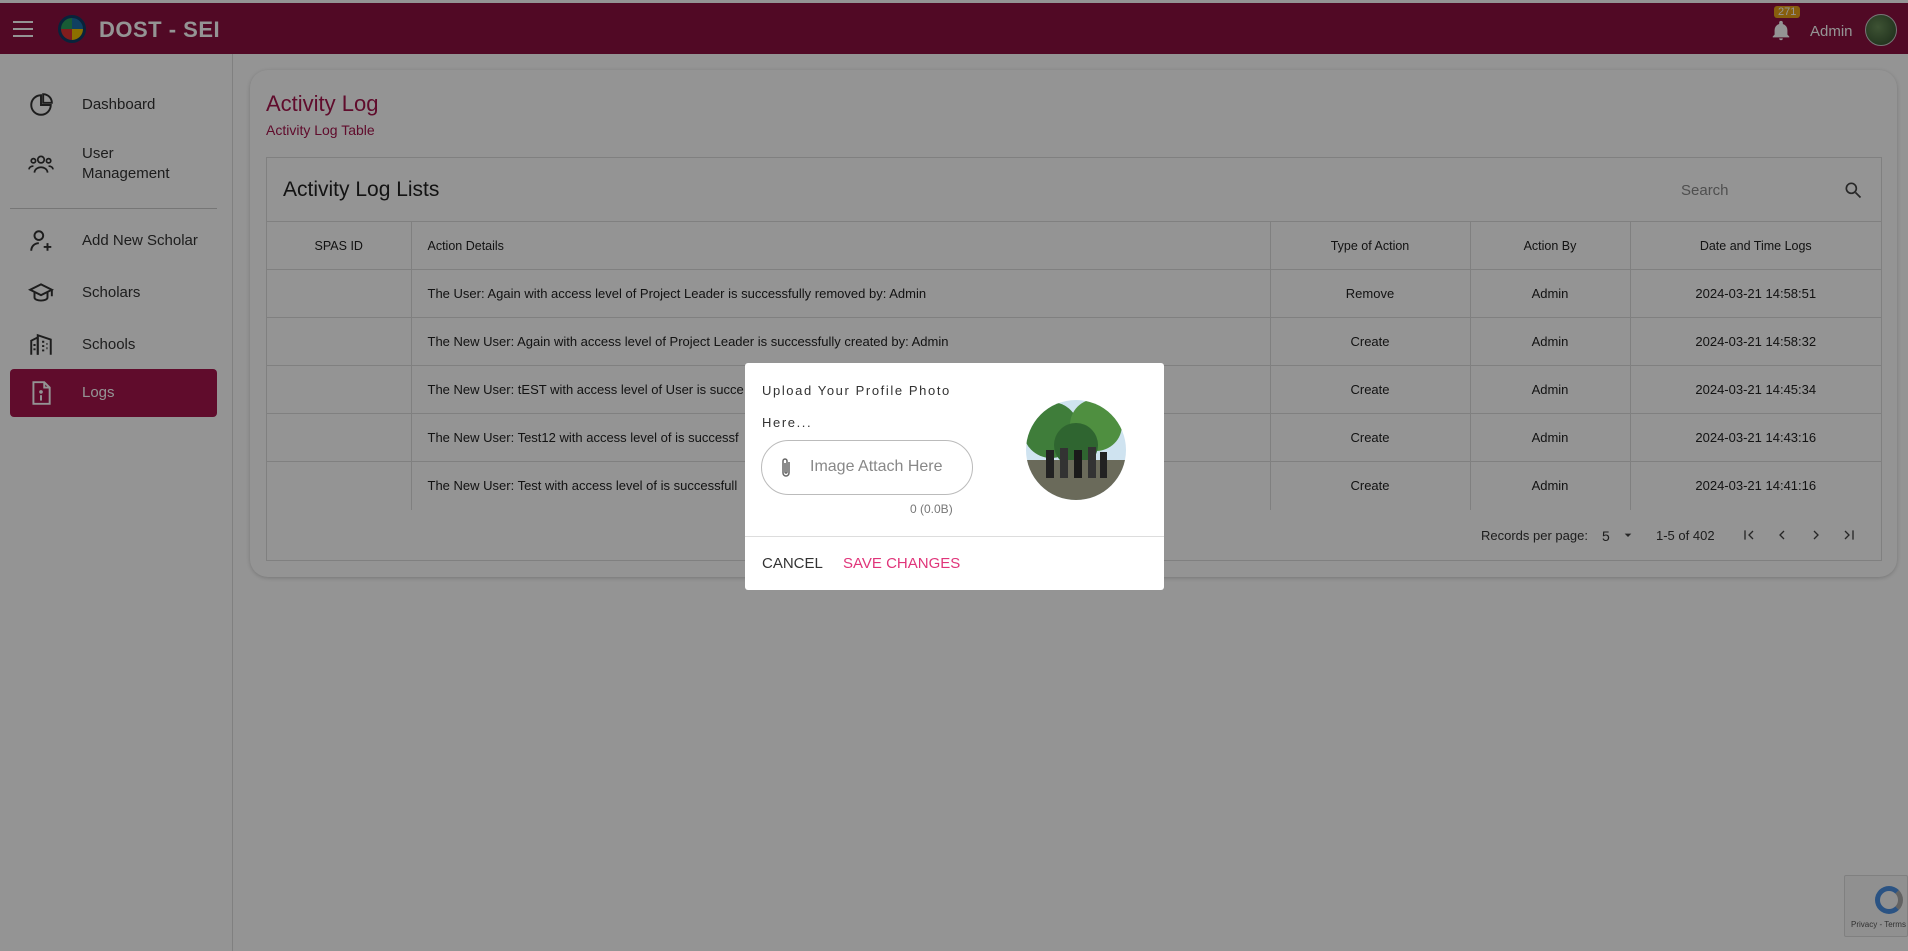 The width and height of the screenshot is (1908, 951). What do you see at coordinates (792, 563) in the screenshot?
I see `cancel-button: CANCEL` at bounding box center [792, 563].